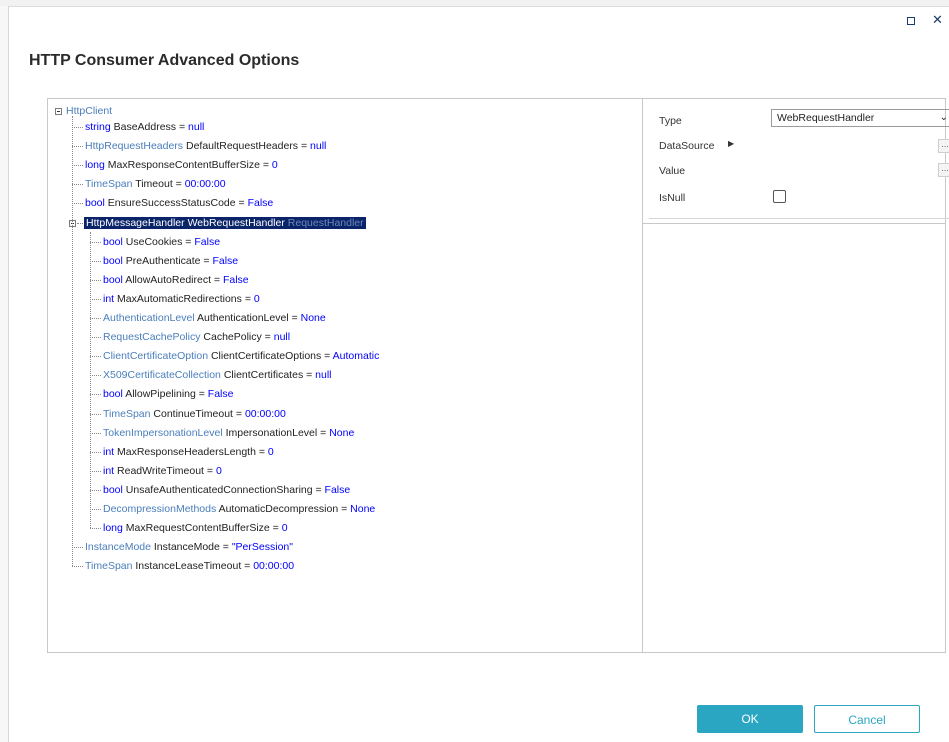 Image resolution: width=949 pixels, height=742 pixels. Describe the element at coordinates (266, 356) in the screenshot. I see `tree-node-name: ClientCertificateOptions` at that location.